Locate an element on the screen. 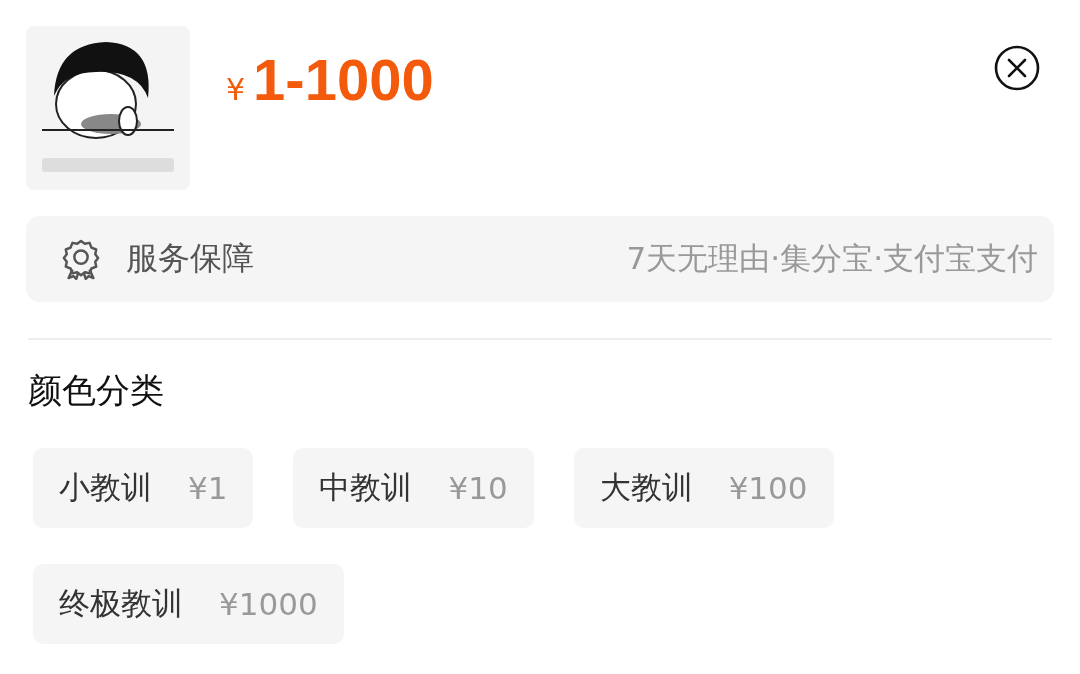 This screenshot has height=674, width=1080. option-chip: 中教训 ¥10 is located at coordinates (413, 488).